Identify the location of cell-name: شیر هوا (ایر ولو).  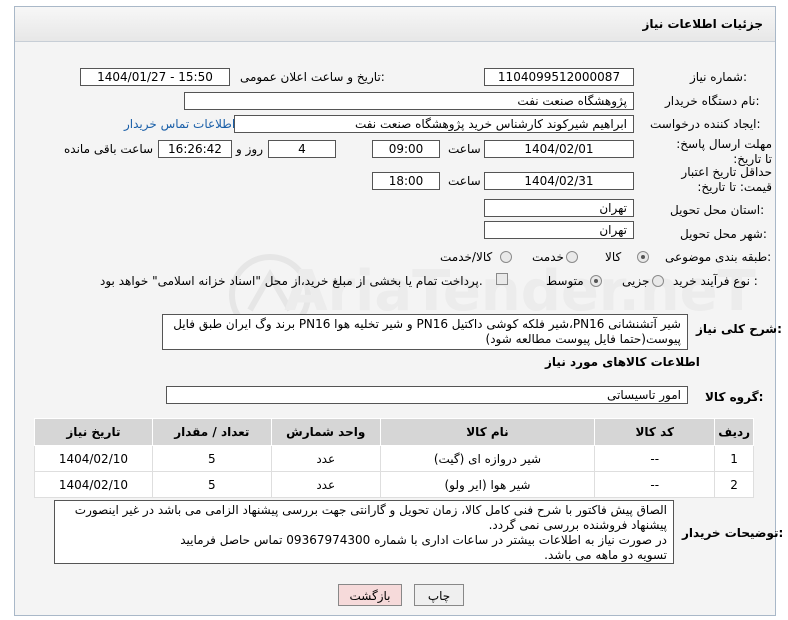
(487, 484).